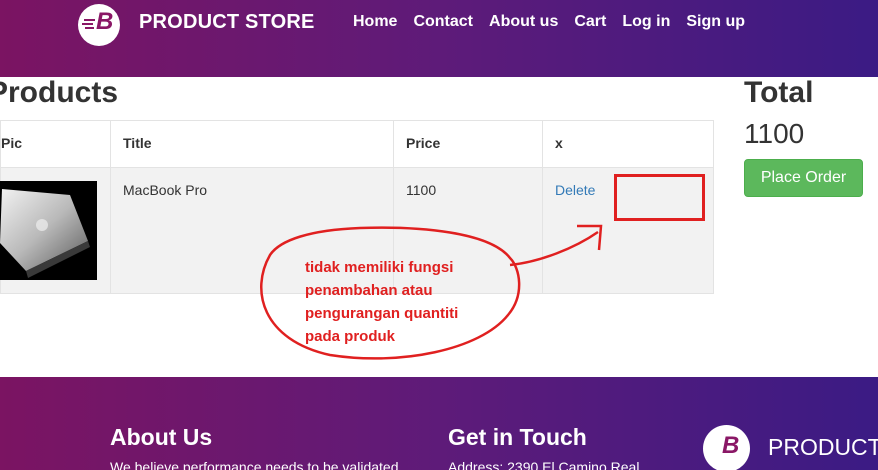 The height and width of the screenshot is (470, 878). I want to click on total-value: 1100, so click(774, 133).